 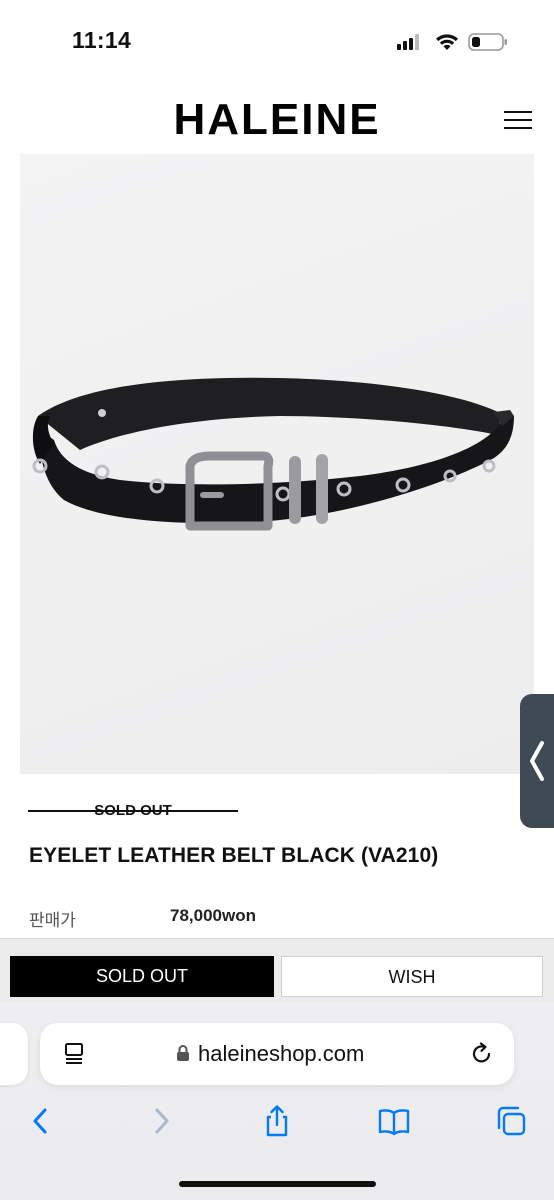 What do you see at coordinates (412, 976) in the screenshot?
I see `wish-button: WISH` at bounding box center [412, 976].